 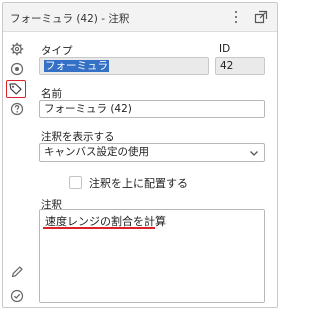 I want to click on panel-titlebar: フォーミュラ (42) - 注釈, so click(x=140, y=17).